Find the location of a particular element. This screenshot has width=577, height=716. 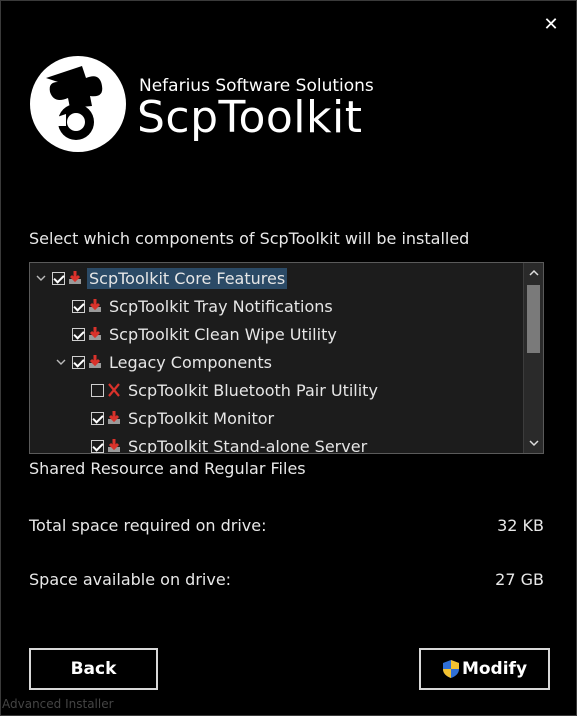

space-available-value: 27 GB is located at coordinates (519, 579).